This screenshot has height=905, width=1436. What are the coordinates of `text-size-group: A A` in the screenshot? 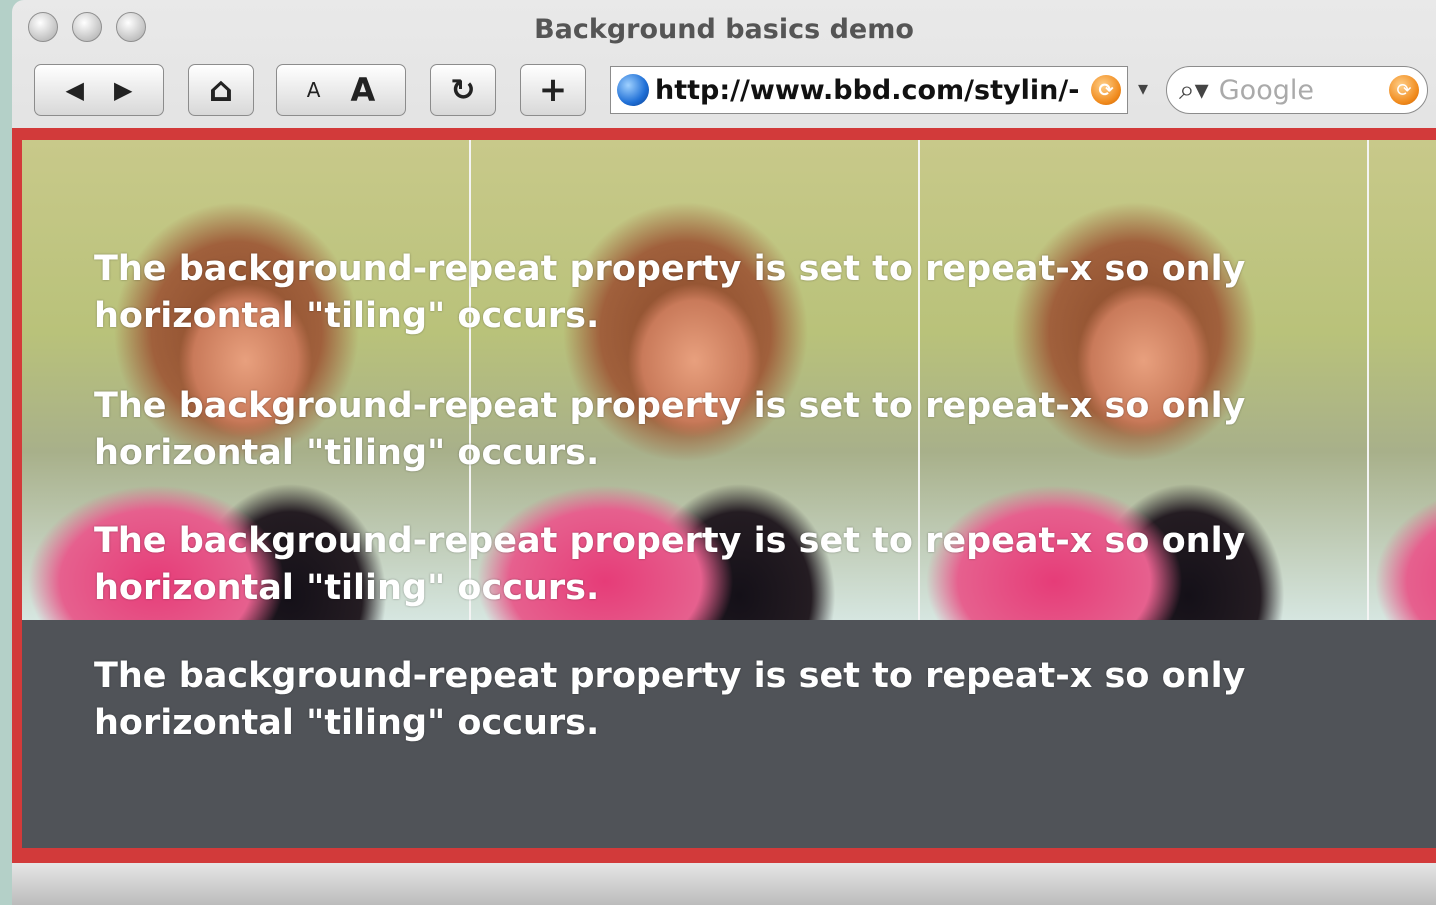 It's located at (341, 90).